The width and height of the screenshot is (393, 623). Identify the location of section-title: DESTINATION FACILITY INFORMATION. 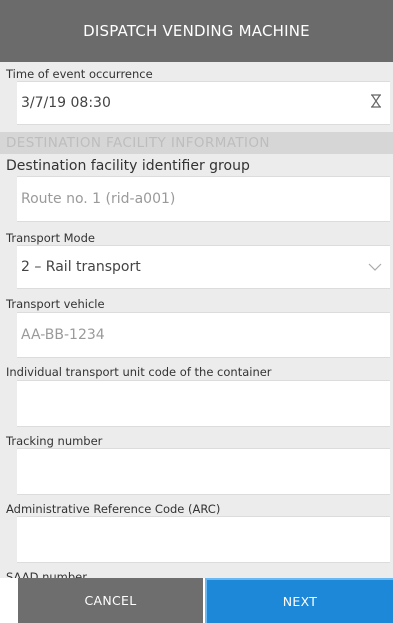
(138, 143).